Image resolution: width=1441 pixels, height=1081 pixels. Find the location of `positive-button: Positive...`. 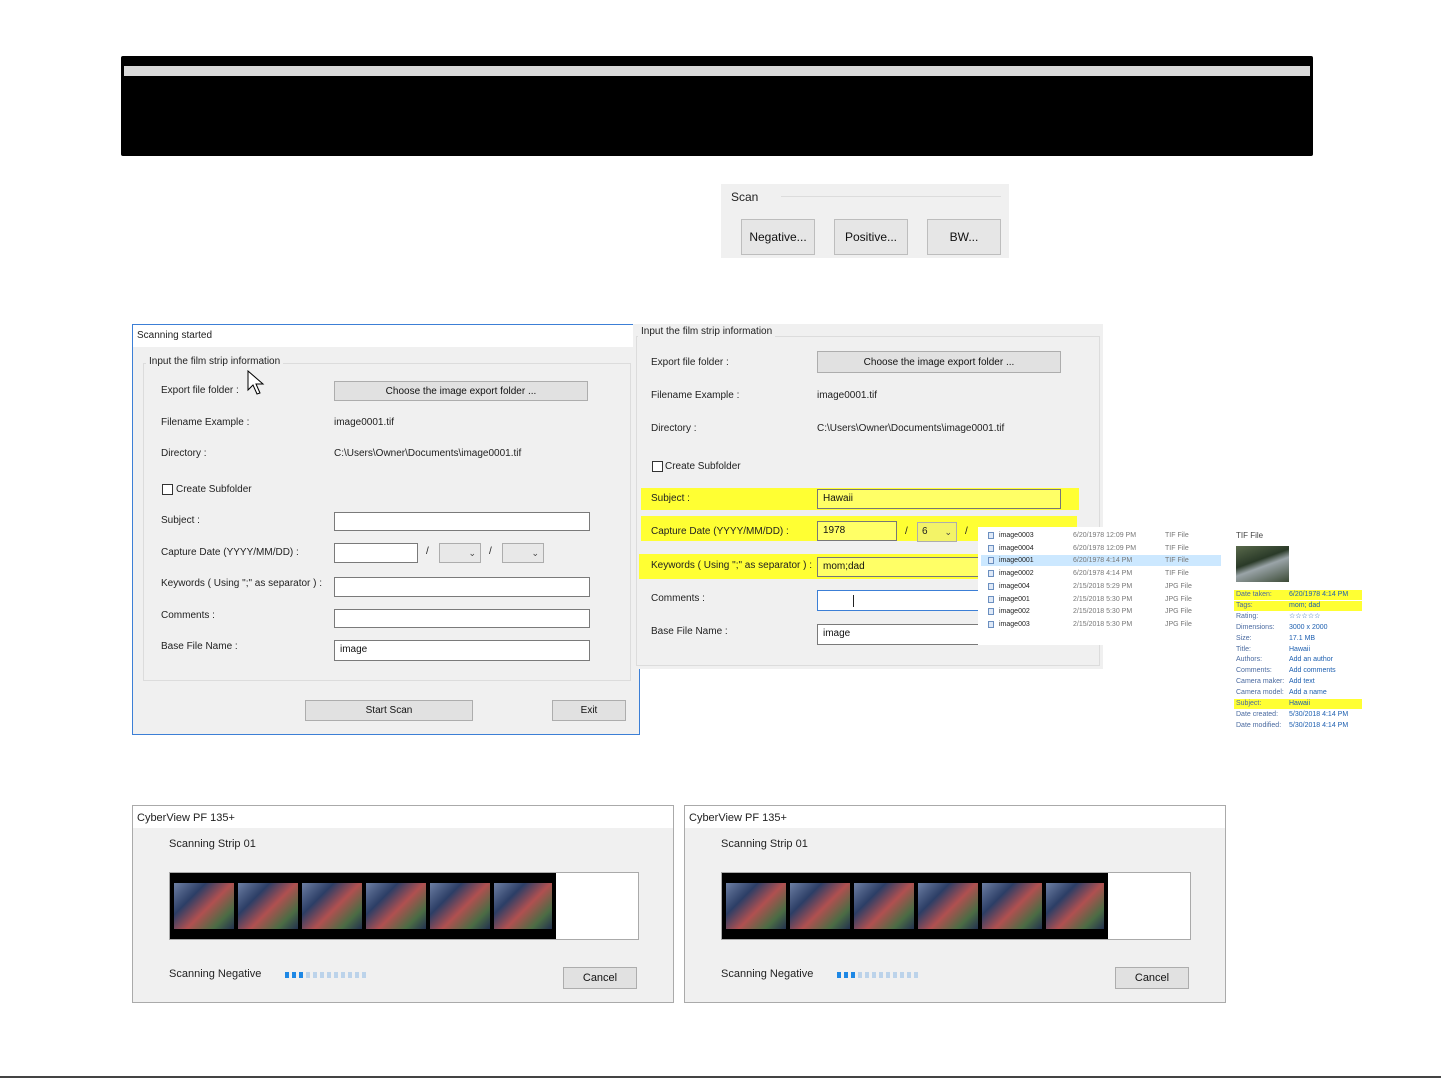

positive-button: Positive... is located at coordinates (871, 237).